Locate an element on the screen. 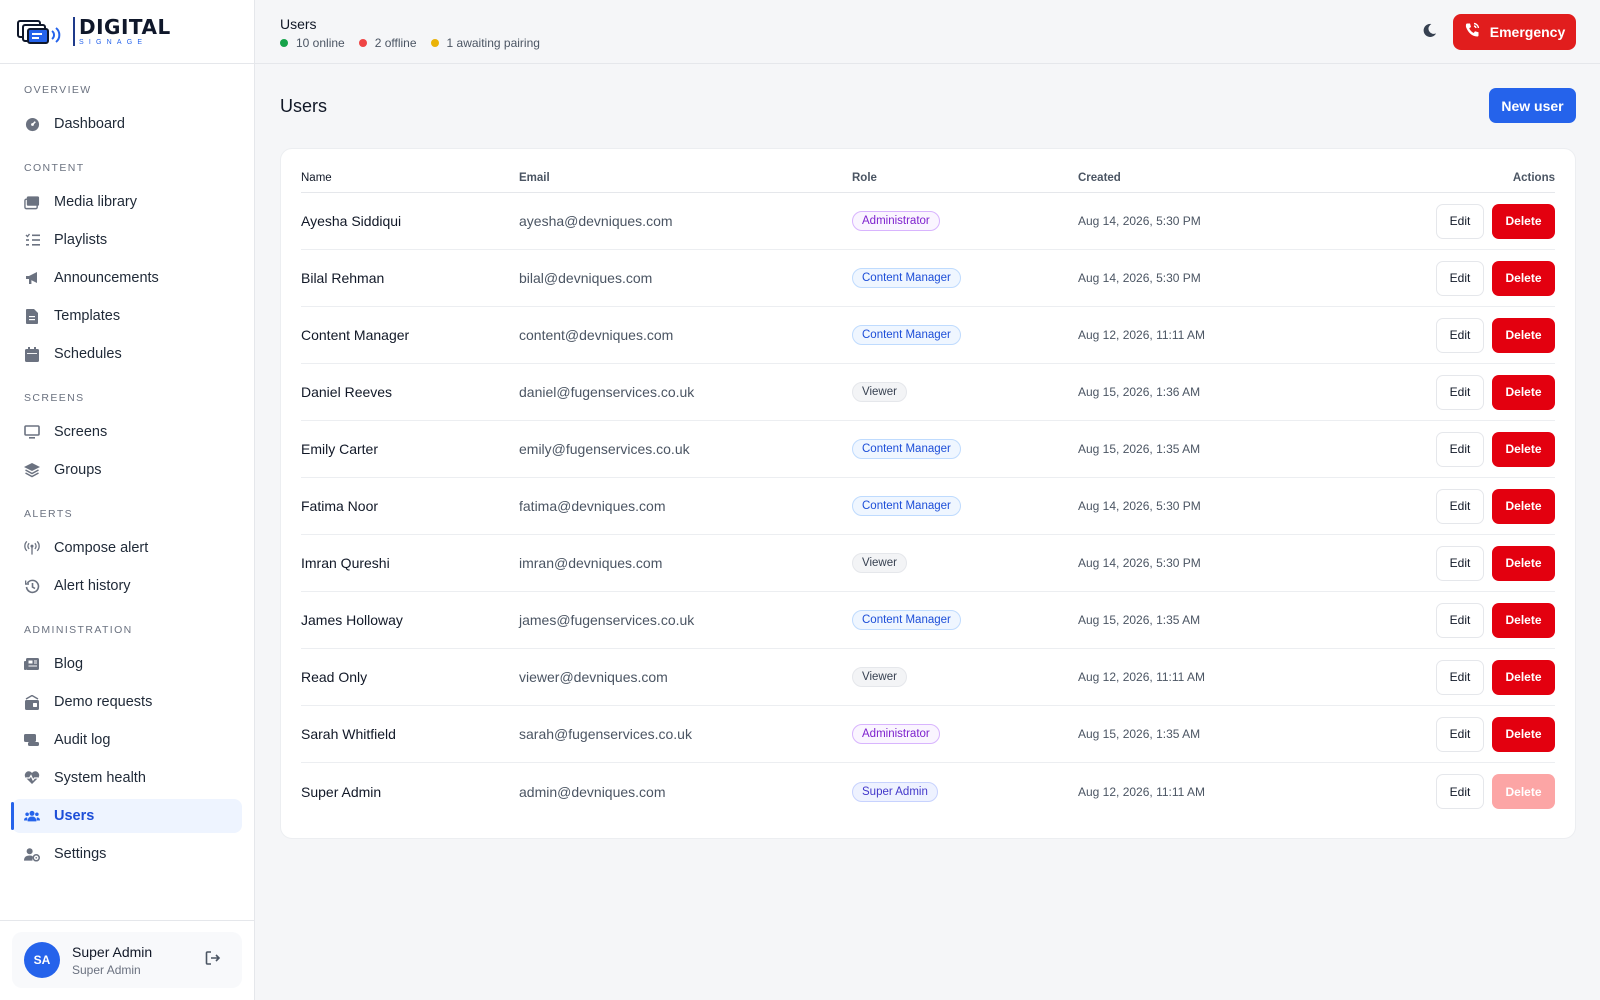 This screenshot has height=1000, width=1600. sidebar-item-screens: Screens is located at coordinates (127, 432).